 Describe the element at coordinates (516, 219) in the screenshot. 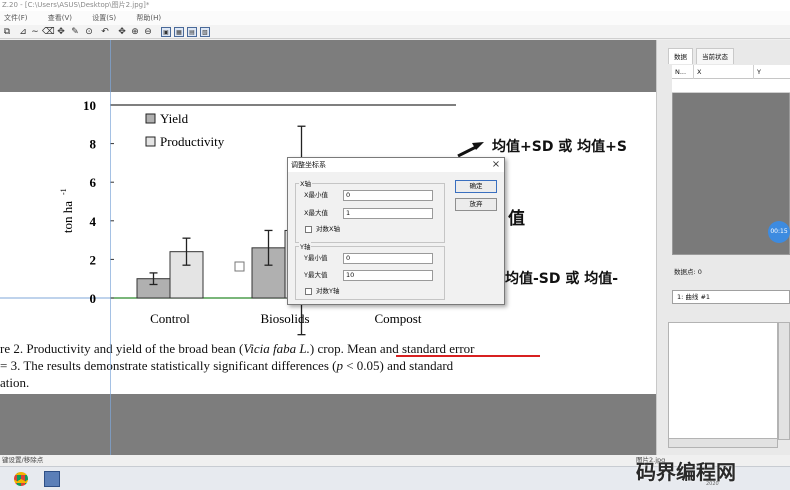

I see `overlay-value: 值` at that location.